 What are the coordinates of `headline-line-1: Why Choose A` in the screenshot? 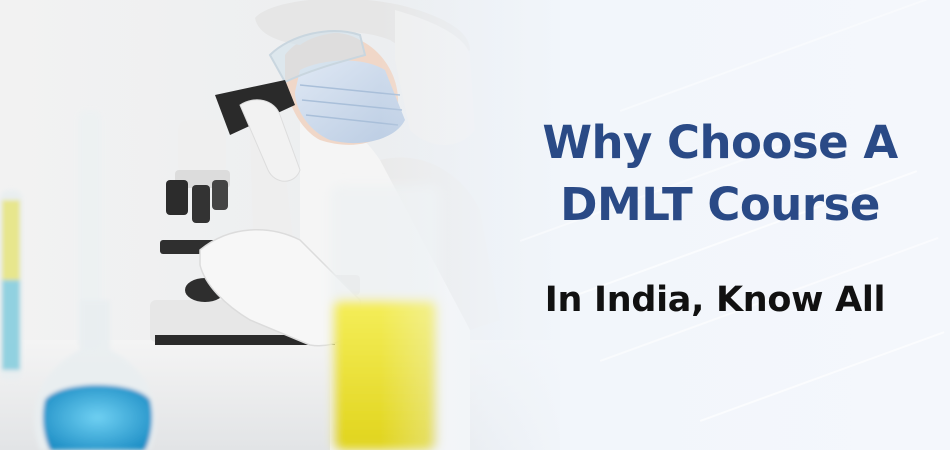 It's located at (720, 142).